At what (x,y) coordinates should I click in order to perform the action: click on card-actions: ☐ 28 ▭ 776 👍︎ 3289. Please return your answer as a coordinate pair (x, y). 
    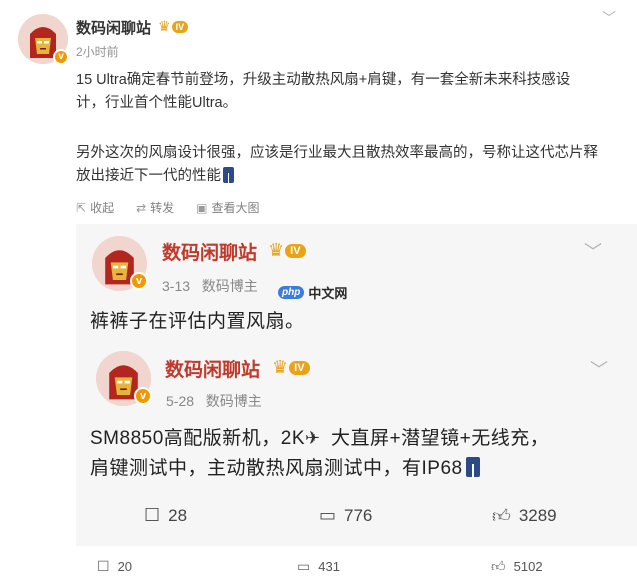
    Looking at the image, I should click on (356, 517).